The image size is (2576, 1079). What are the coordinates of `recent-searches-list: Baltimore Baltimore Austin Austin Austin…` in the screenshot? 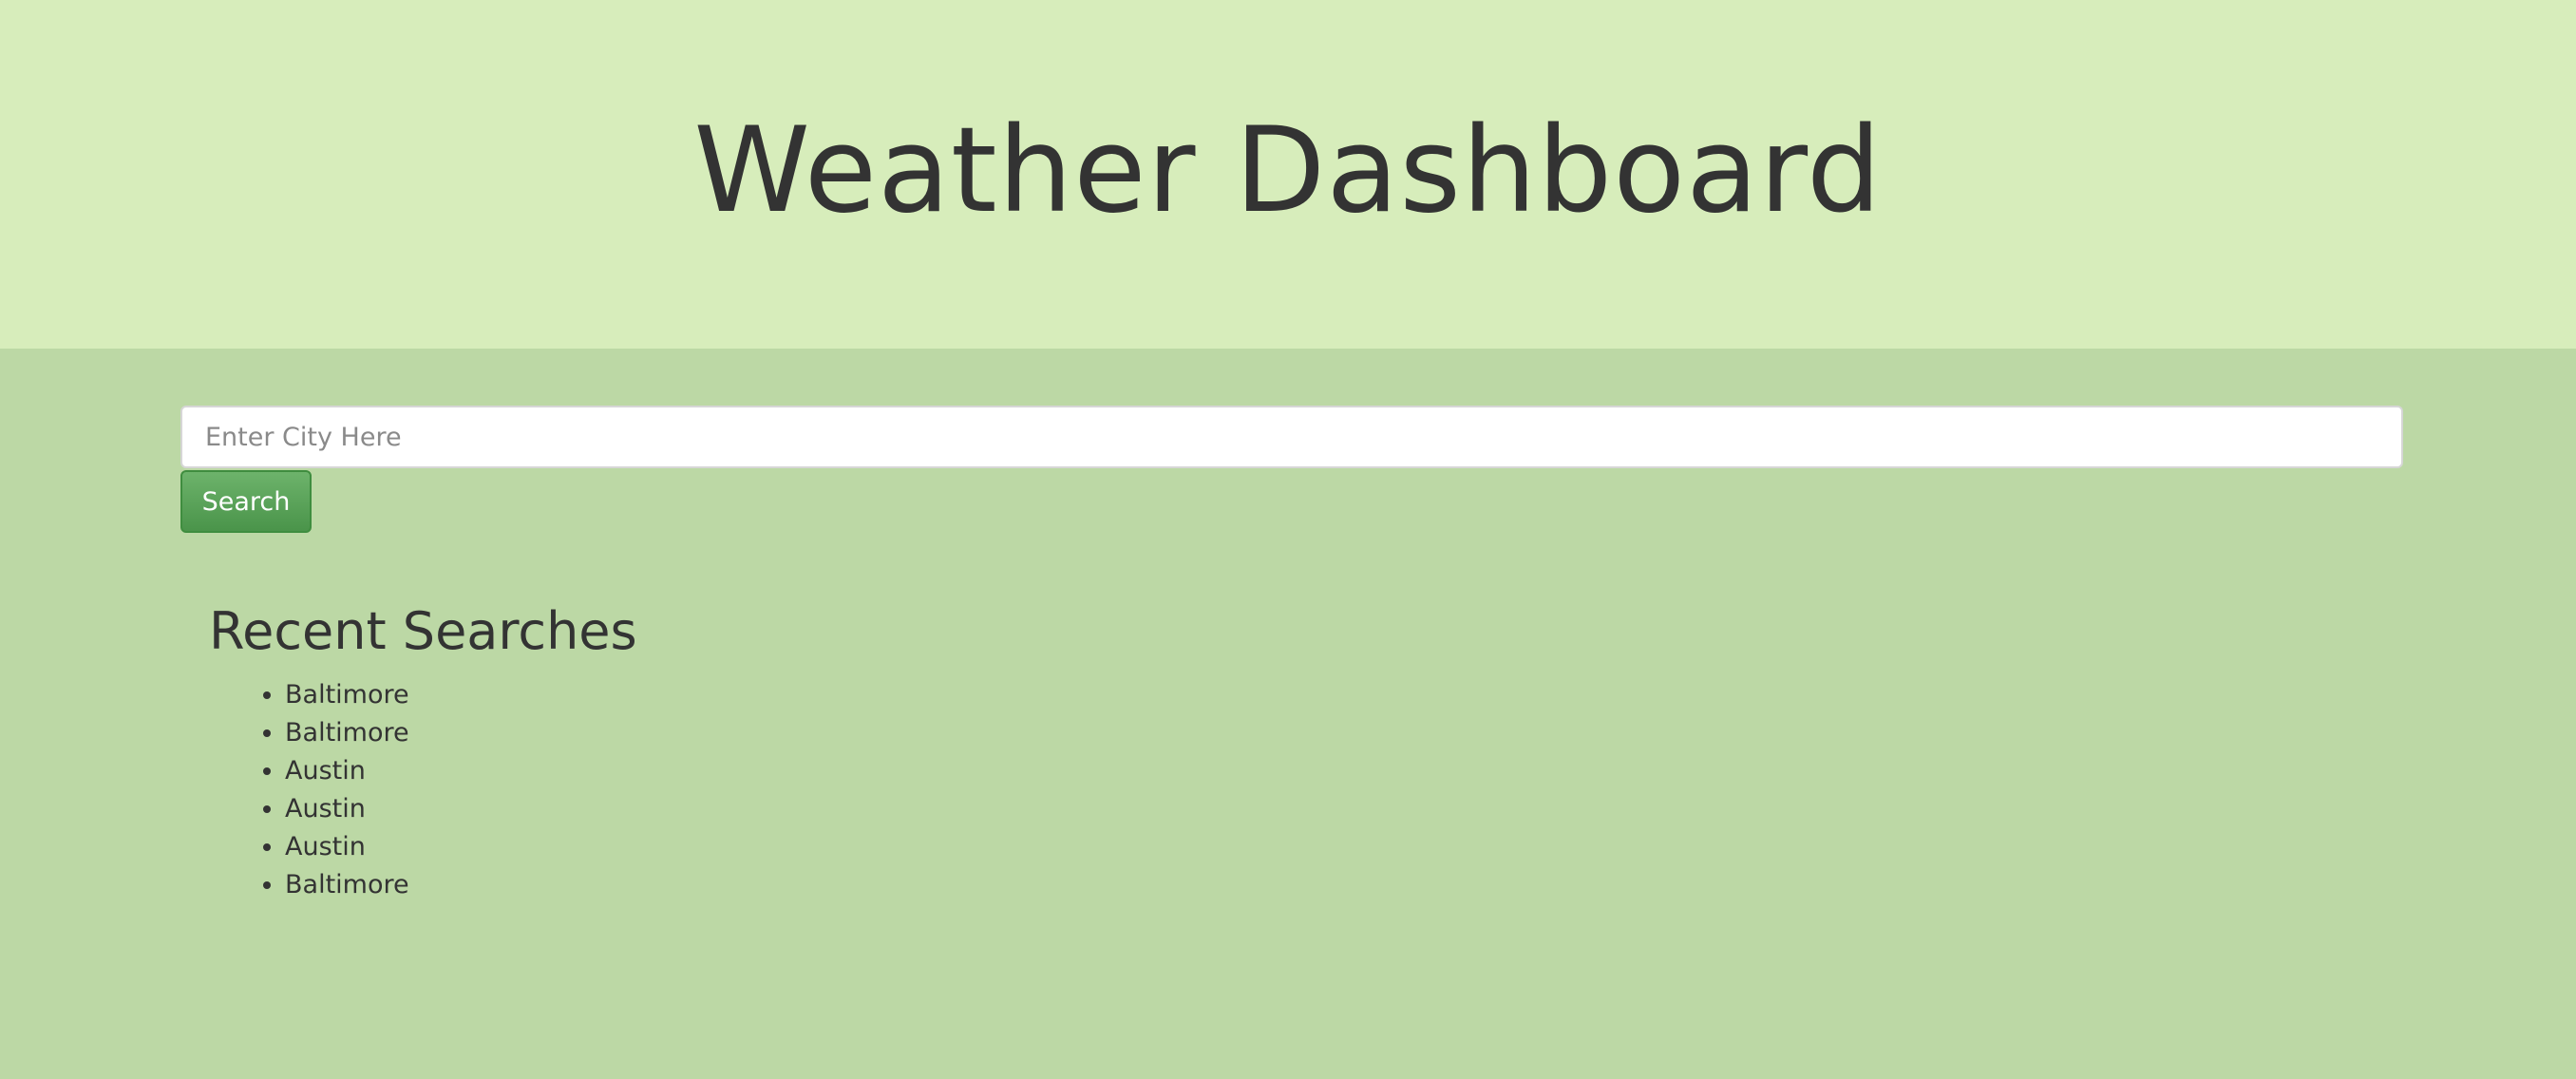 It's located at (423, 790).